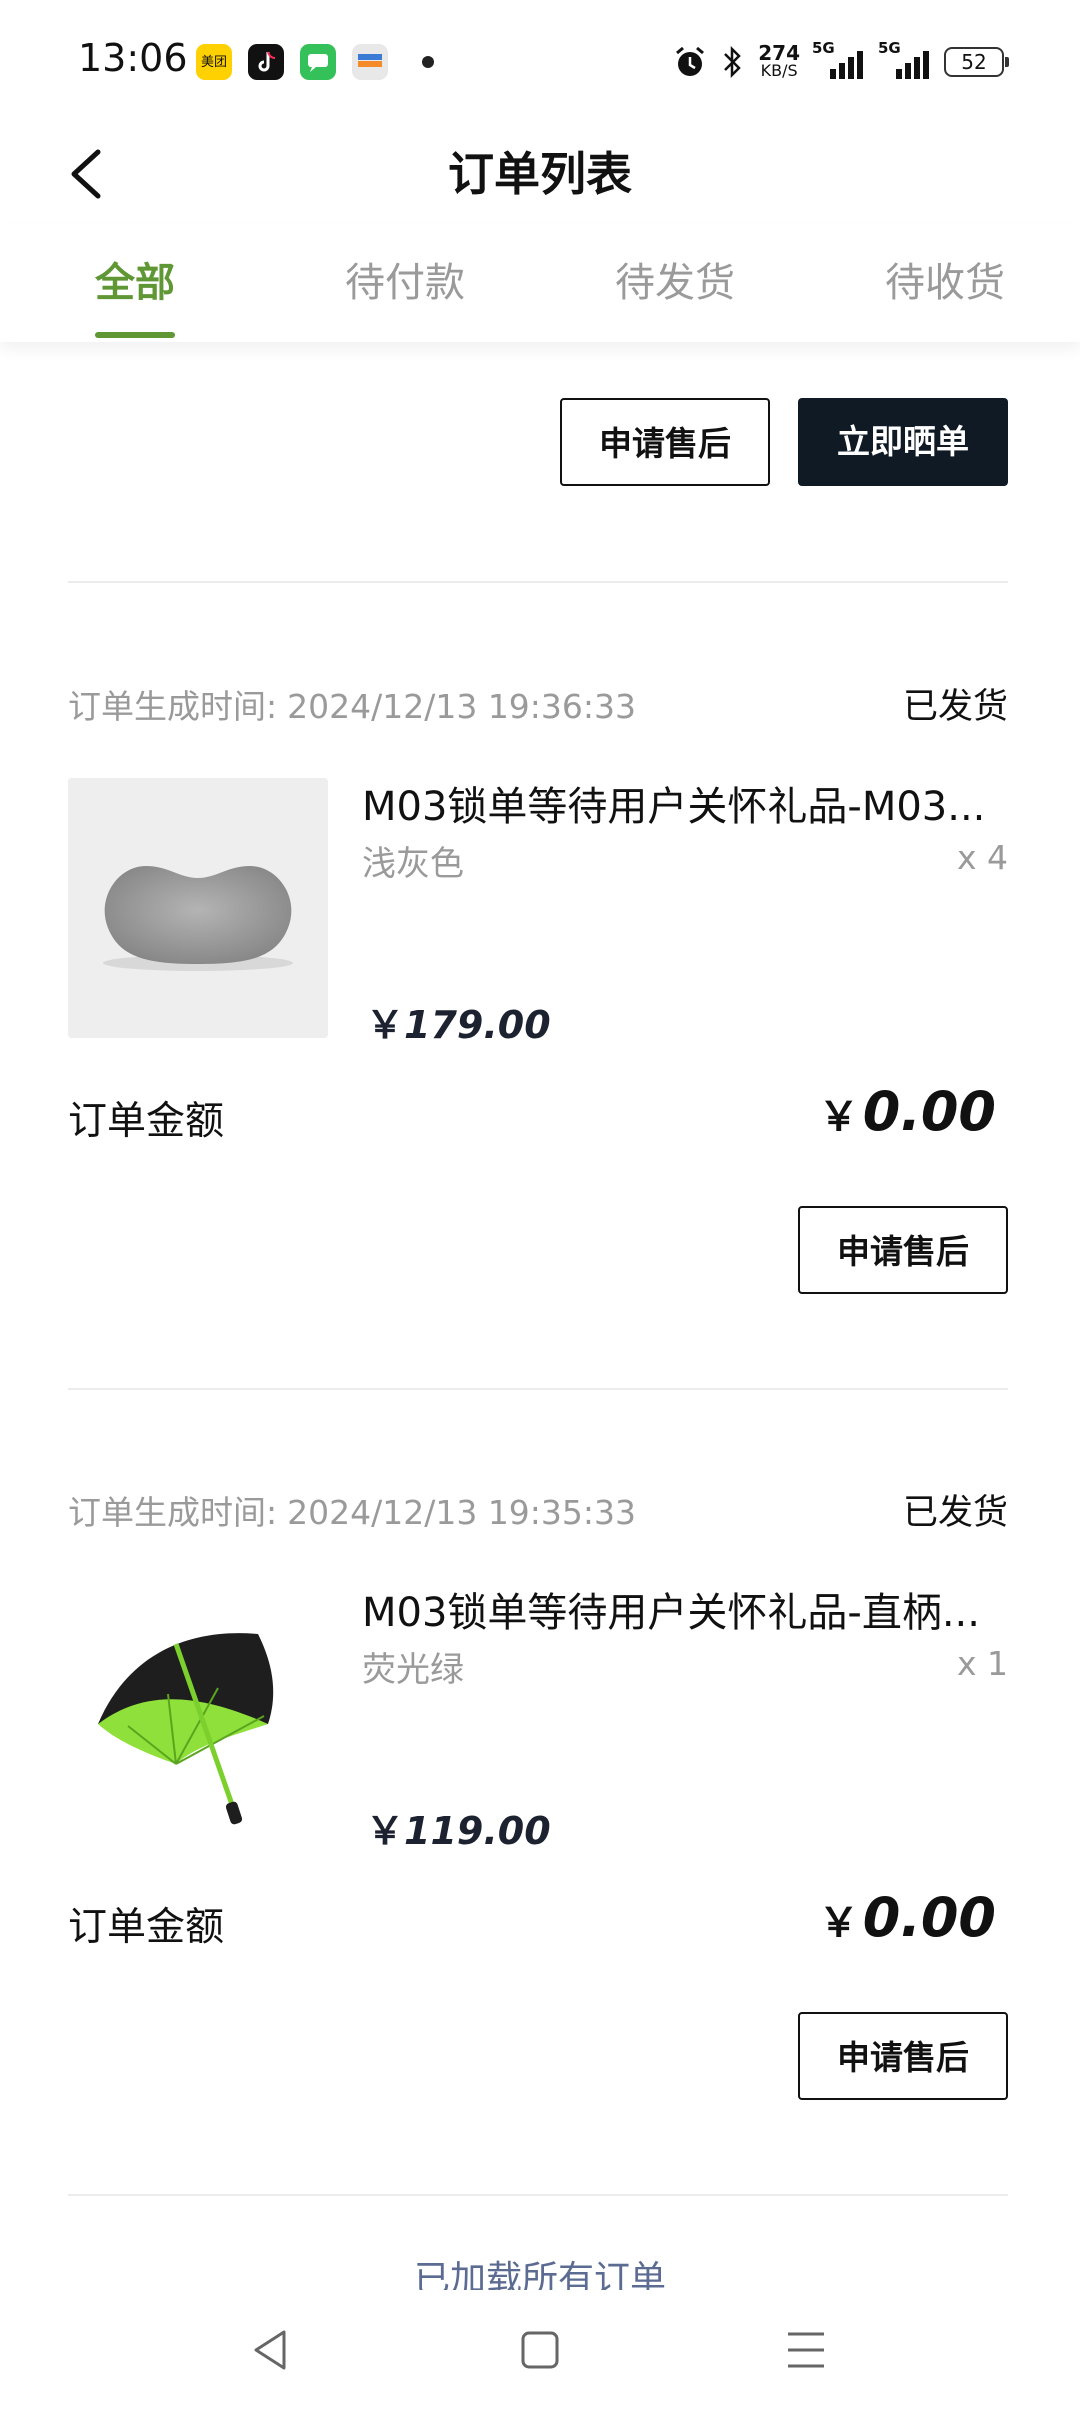 Image resolution: width=1080 pixels, height=2412 pixels. Describe the element at coordinates (318, 62) in the screenshot. I see `message-app-icon` at that location.